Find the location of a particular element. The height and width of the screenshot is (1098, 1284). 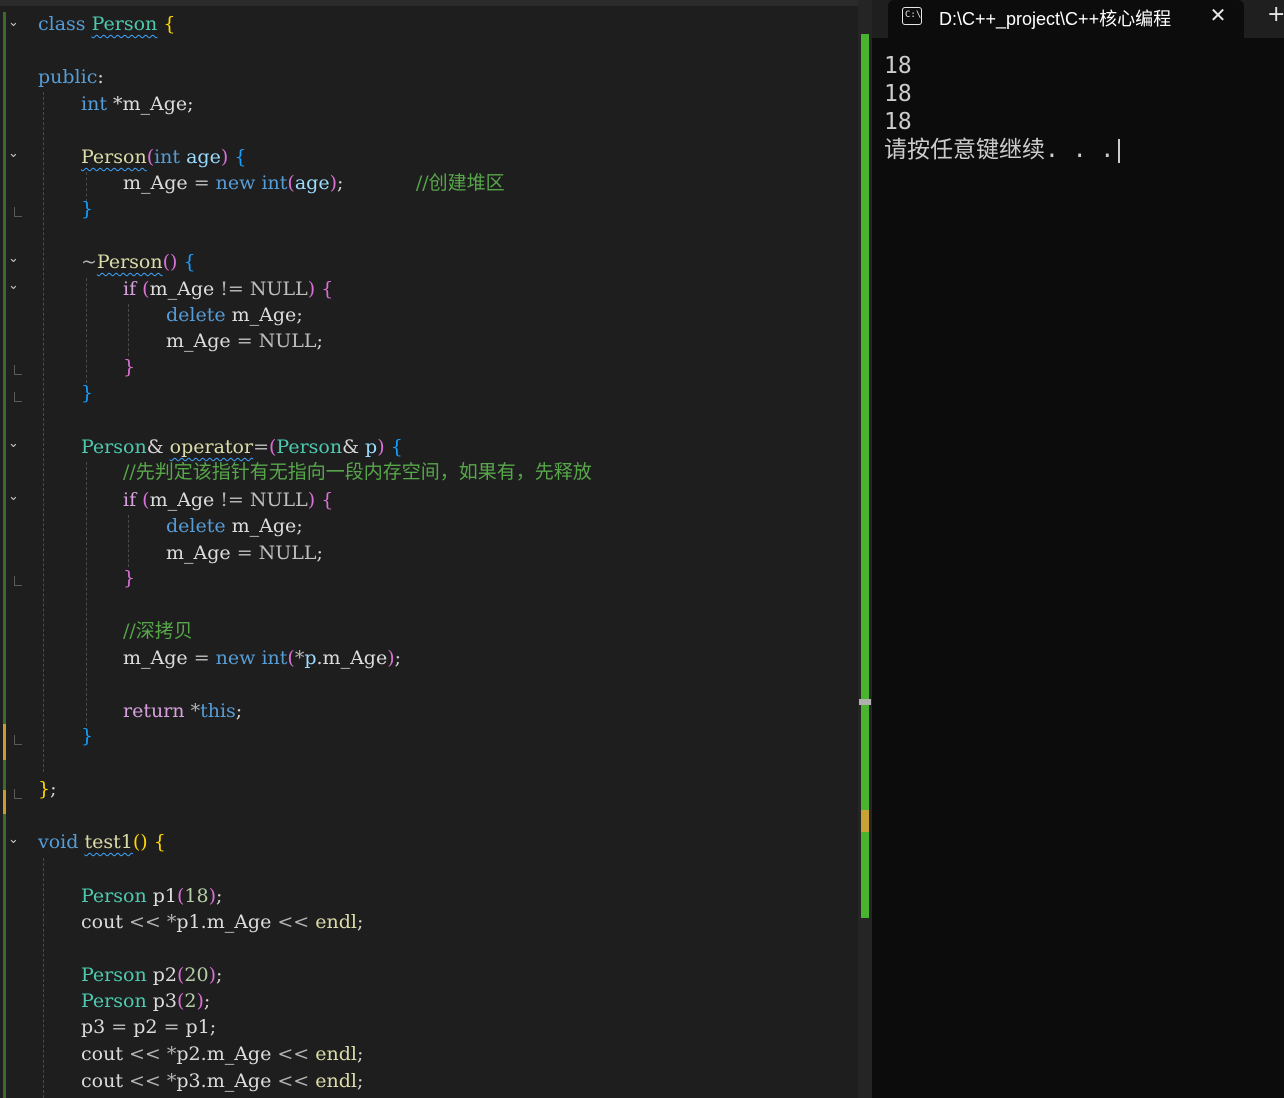

code-line: return *this; is located at coordinates (182, 711).